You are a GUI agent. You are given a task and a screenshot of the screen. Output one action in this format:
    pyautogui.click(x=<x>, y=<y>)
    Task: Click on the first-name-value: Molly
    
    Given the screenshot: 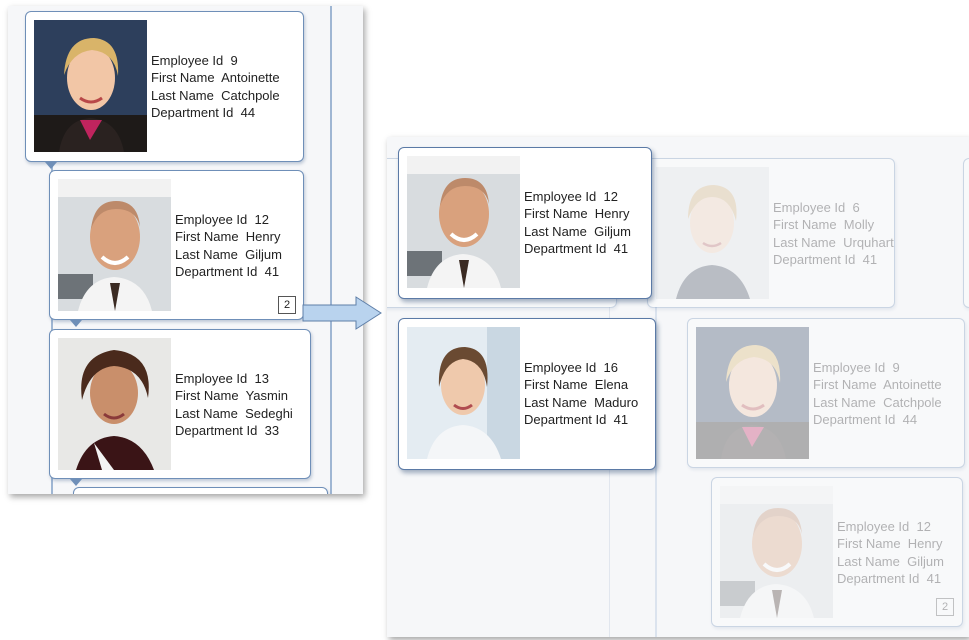 What is the action you would take?
    pyautogui.click(x=859, y=225)
    